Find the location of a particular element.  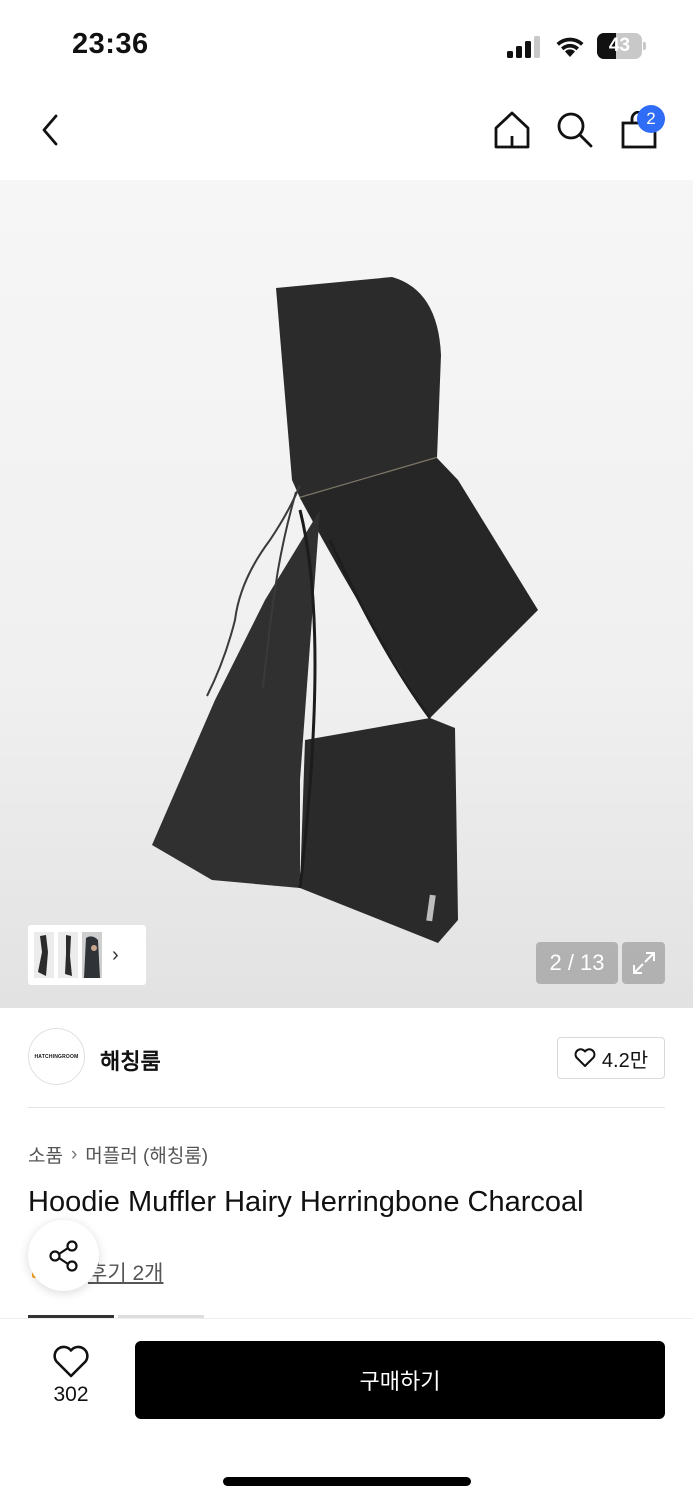

share-icon is located at coordinates (63, 1255).